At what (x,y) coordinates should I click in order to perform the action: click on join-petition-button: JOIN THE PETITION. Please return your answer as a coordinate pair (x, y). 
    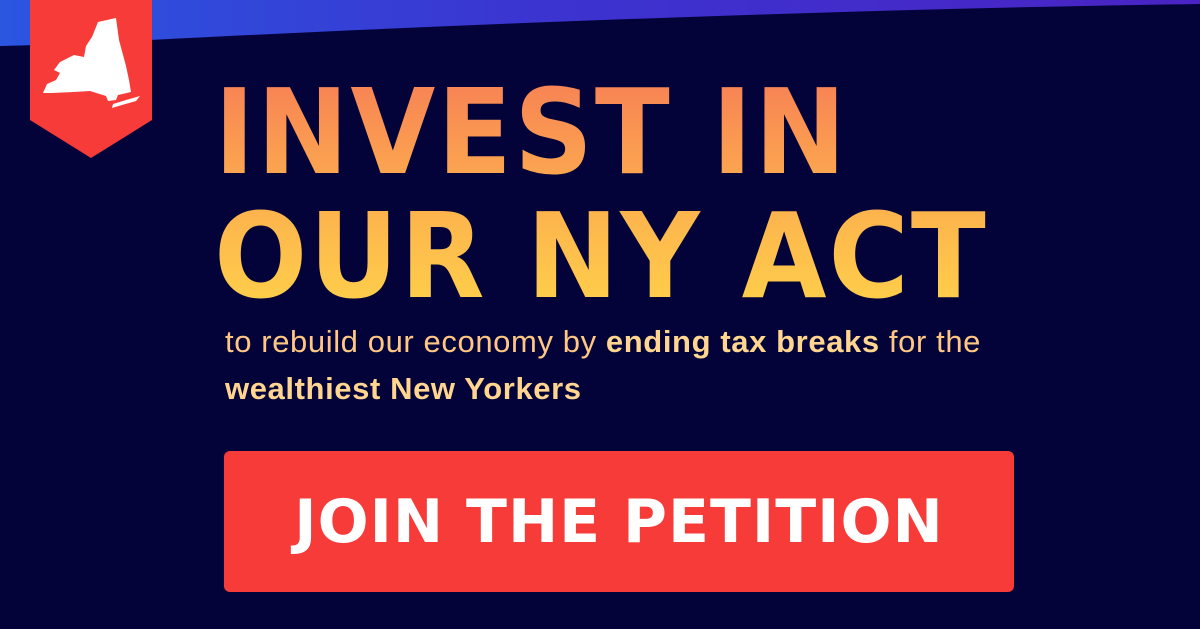
    Looking at the image, I should click on (619, 521).